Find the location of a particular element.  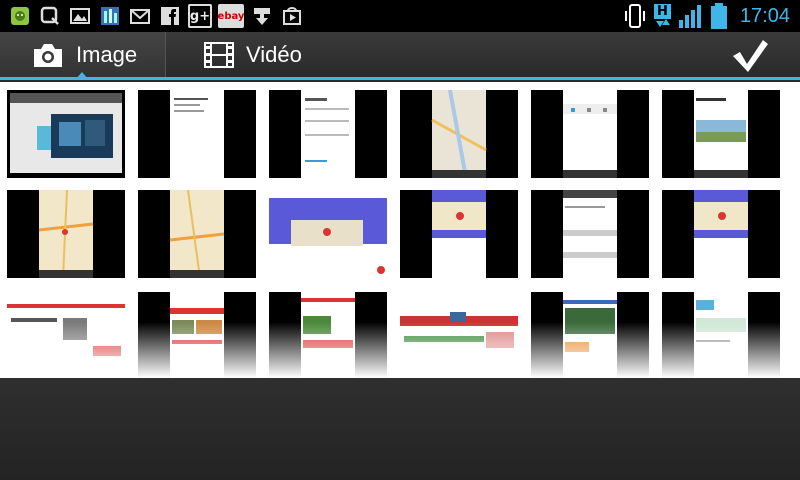

status-right: H 17:04 is located at coordinates (707, 16).